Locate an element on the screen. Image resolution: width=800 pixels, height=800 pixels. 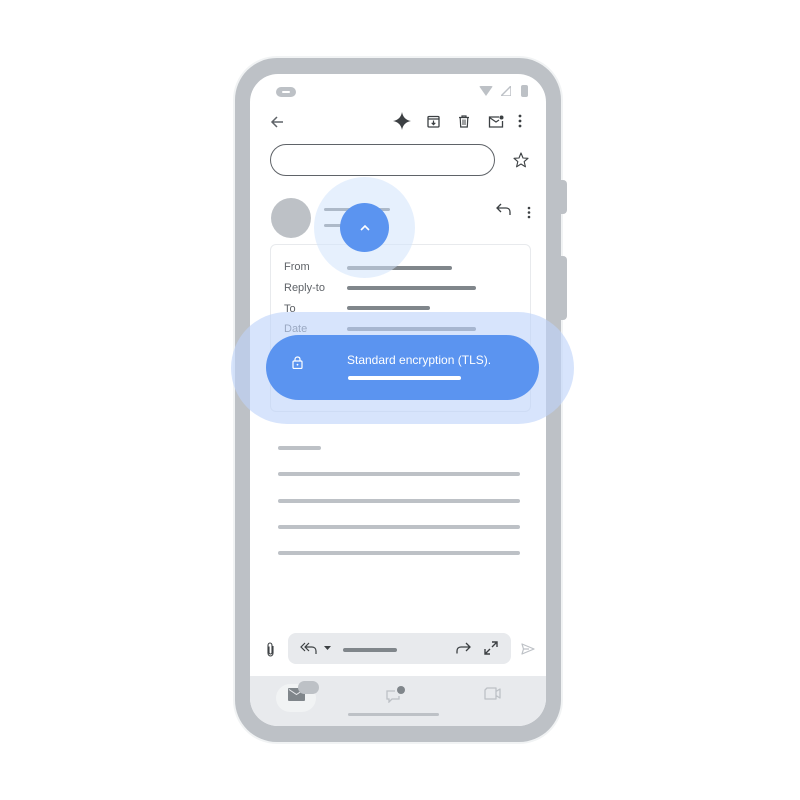
volume-button is located at coordinates (562, 288).